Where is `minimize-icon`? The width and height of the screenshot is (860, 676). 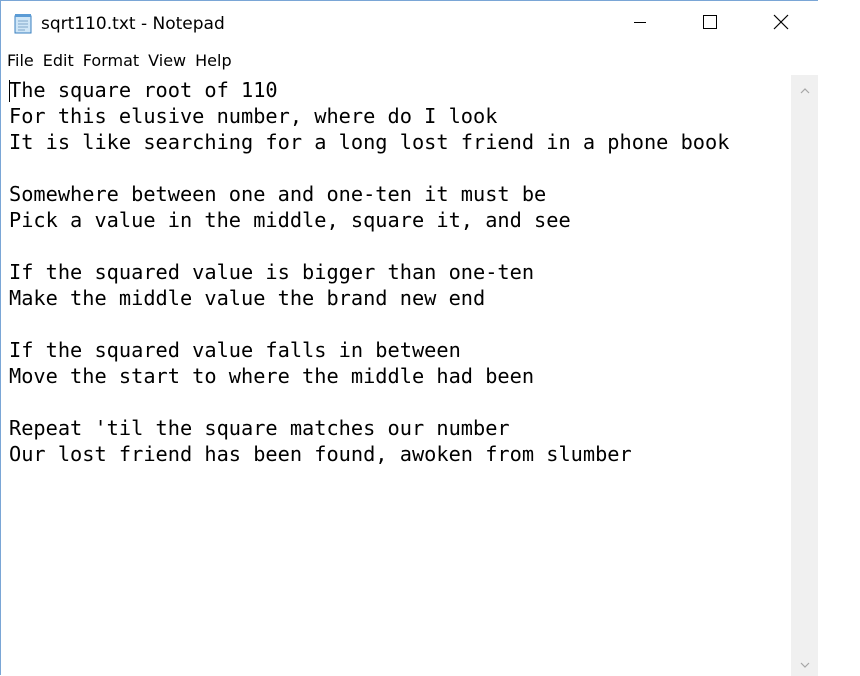 minimize-icon is located at coordinates (640, 24).